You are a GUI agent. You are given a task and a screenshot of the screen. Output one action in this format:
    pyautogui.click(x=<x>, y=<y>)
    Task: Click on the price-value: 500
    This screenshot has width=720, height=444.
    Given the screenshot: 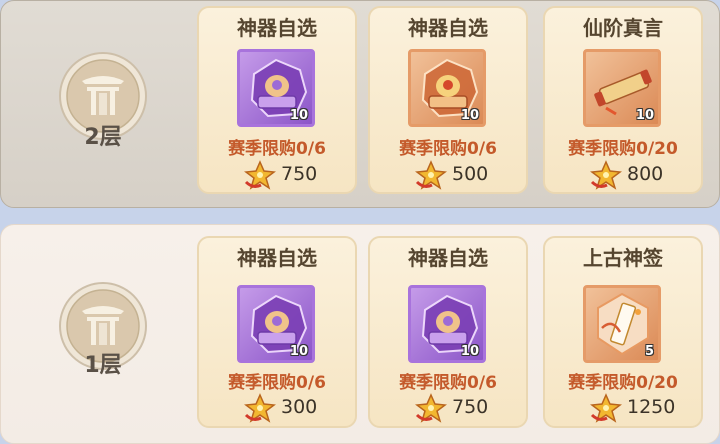 What is the action you would take?
    pyautogui.click(x=470, y=174)
    